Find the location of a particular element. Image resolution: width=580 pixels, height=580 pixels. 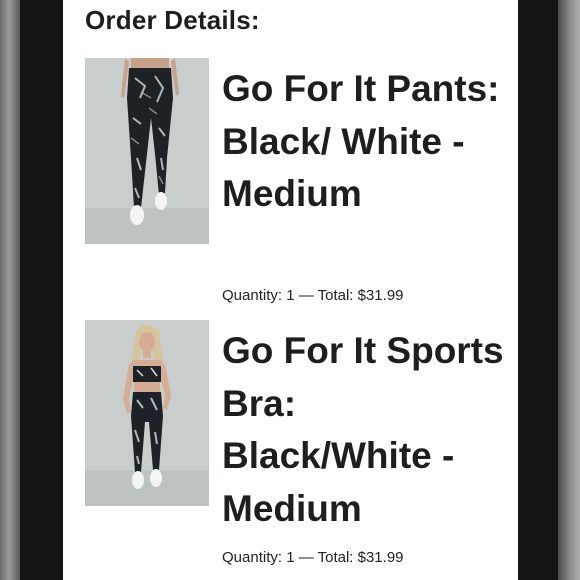

leggings-photo-icon is located at coordinates (147, 151).